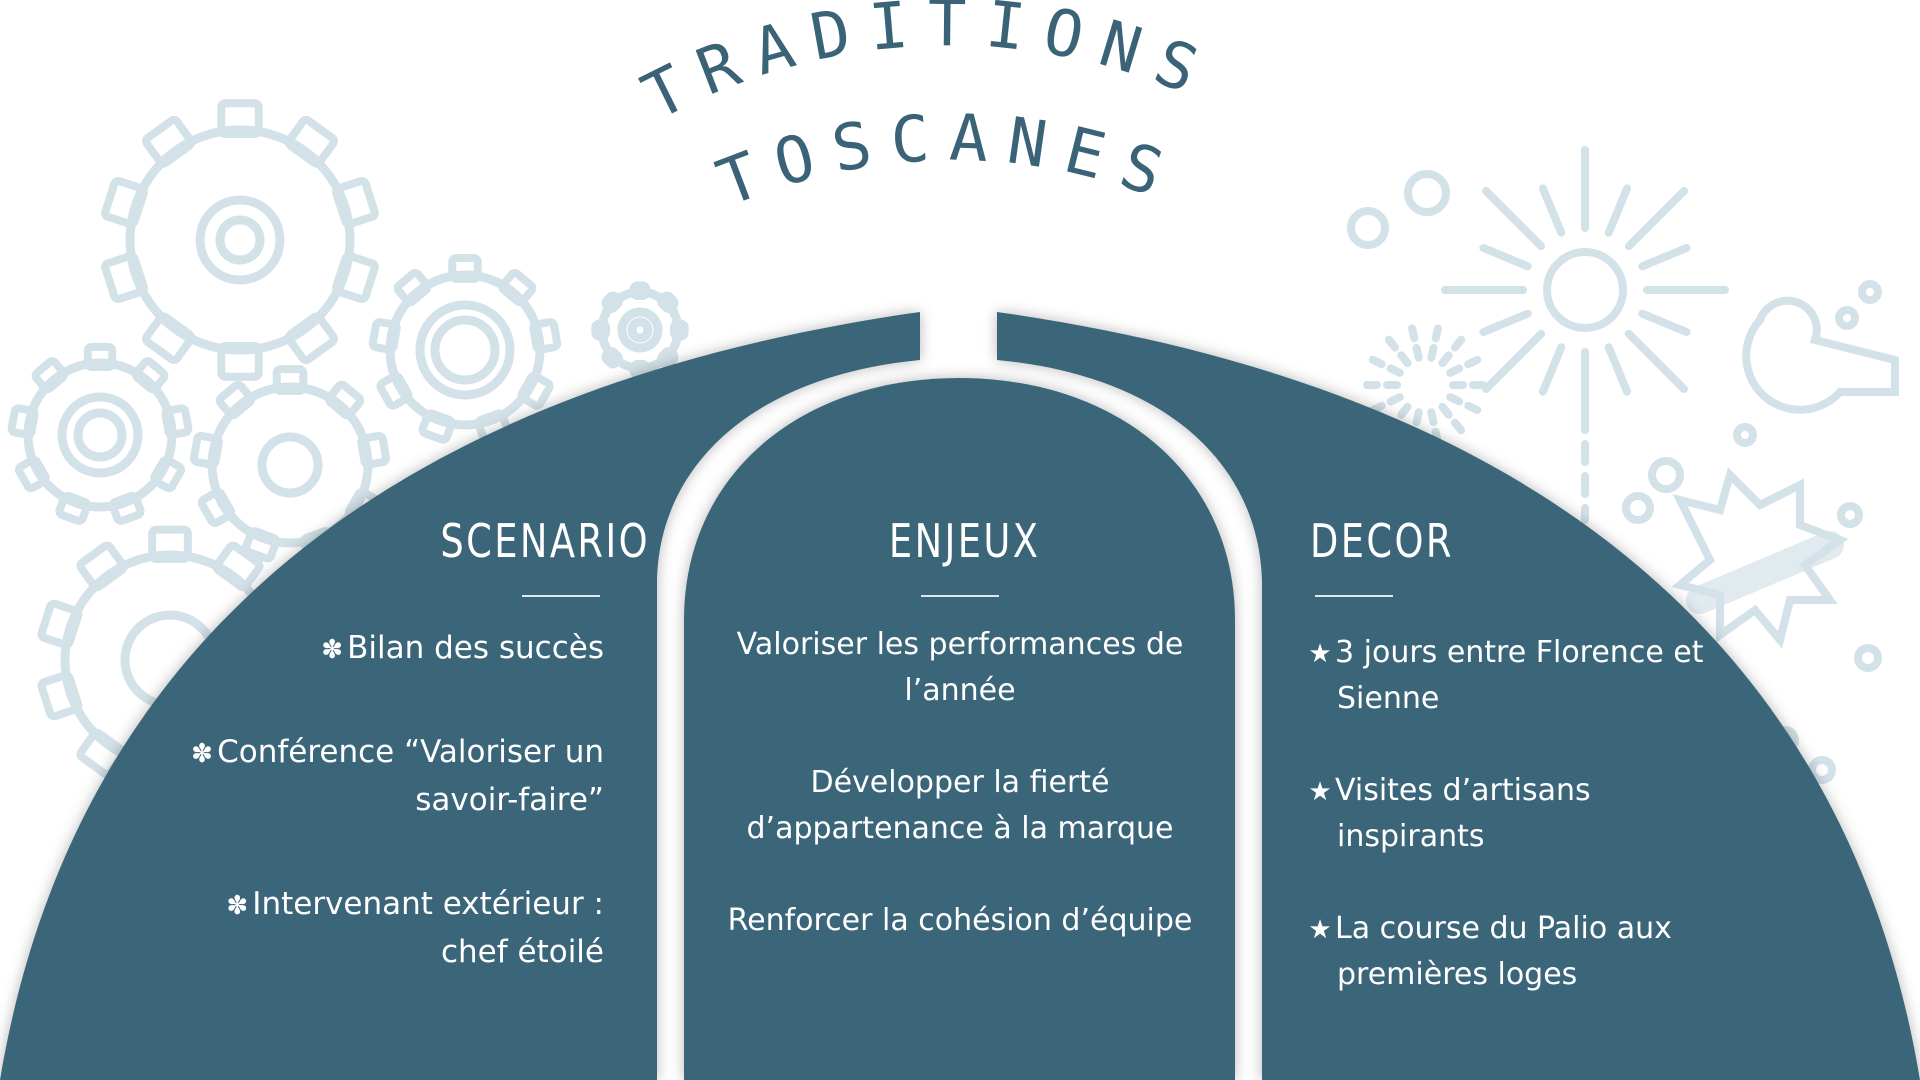  Describe the element at coordinates (1520, 676) in the screenshot. I see `list-item: ★ 3 jours entre Florence et Sienne` at that location.